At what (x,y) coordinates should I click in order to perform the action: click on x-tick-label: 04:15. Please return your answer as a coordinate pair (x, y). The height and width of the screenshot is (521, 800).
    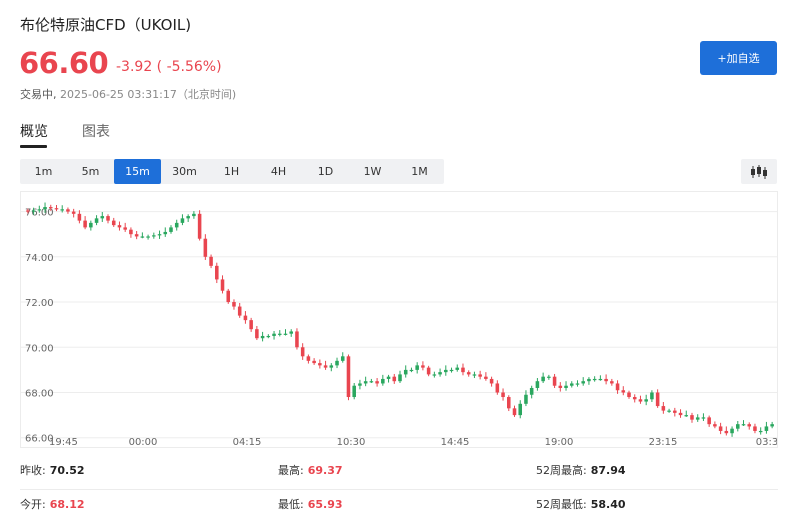
    Looking at the image, I should click on (247, 442).